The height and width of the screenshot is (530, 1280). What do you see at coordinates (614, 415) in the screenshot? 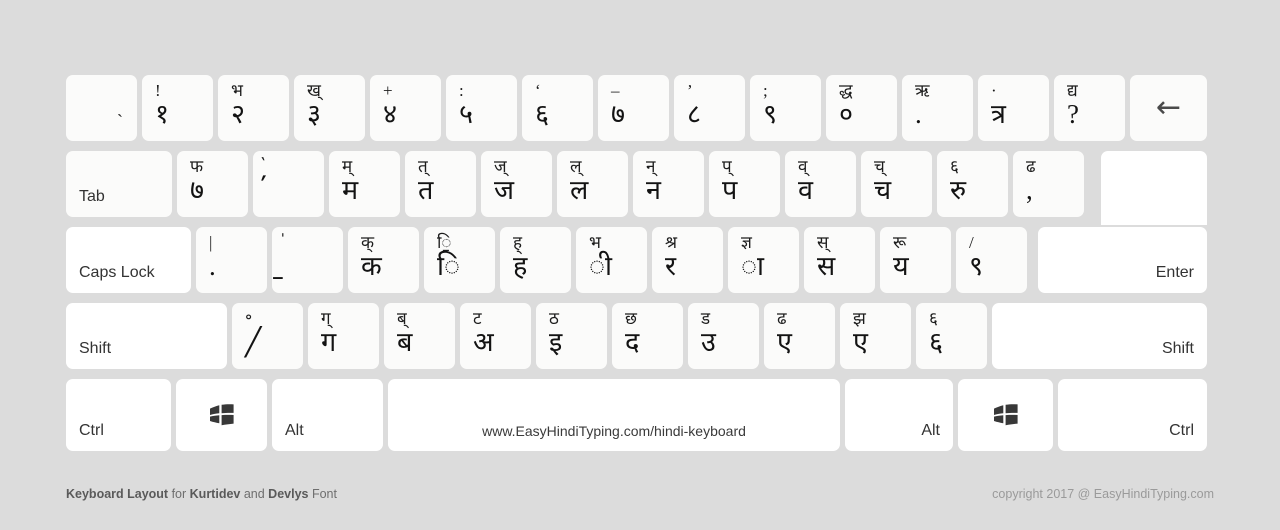
I see `key-space: www.EasyHindiTyping.com/hindi-keyboard` at bounding box center [614, 415].